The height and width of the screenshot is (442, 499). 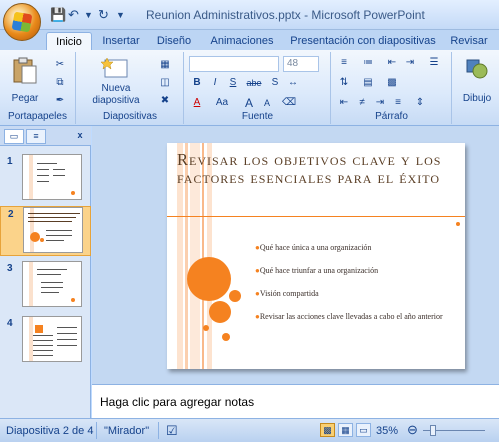 I want to click on drawing-group: Dibujo, so click(x=476, y=88).